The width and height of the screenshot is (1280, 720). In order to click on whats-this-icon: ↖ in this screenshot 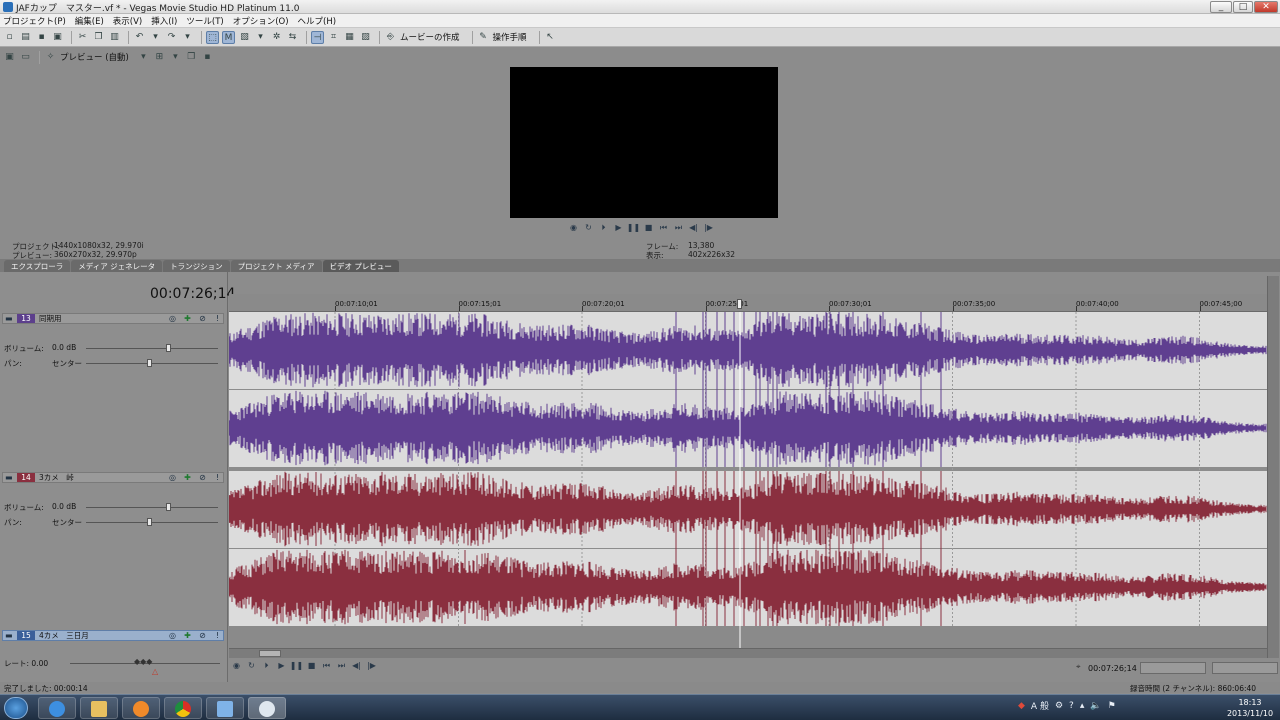, I will do `click(550, 37)`.